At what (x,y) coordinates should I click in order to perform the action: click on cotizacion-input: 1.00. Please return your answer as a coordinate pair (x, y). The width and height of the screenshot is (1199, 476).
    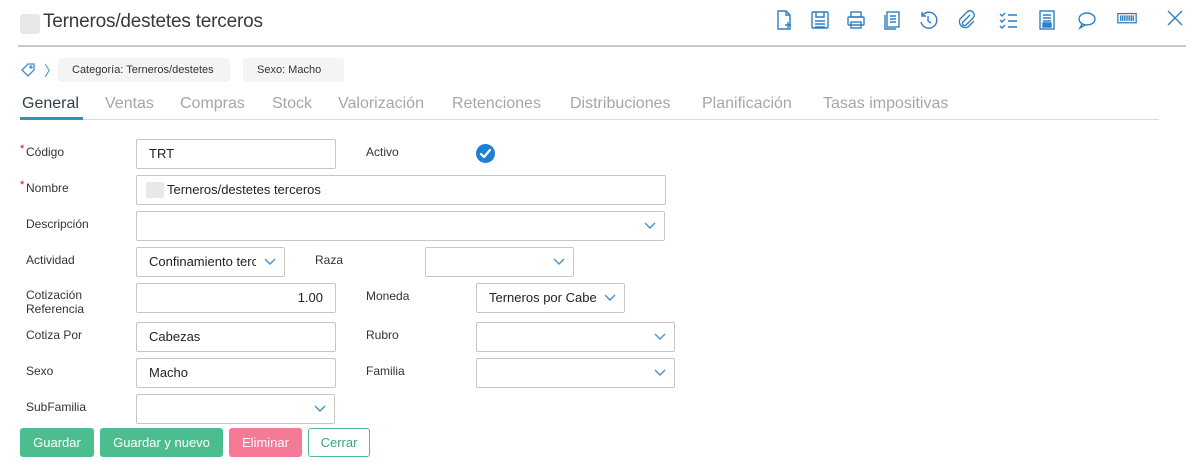
    Looking at the image, I should click on (236, 298).